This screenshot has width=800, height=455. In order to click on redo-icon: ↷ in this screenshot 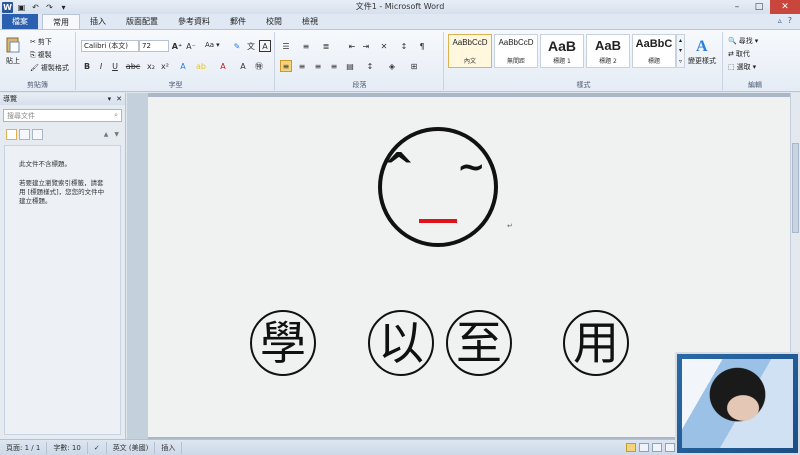, I will do `click(49, 7)`.